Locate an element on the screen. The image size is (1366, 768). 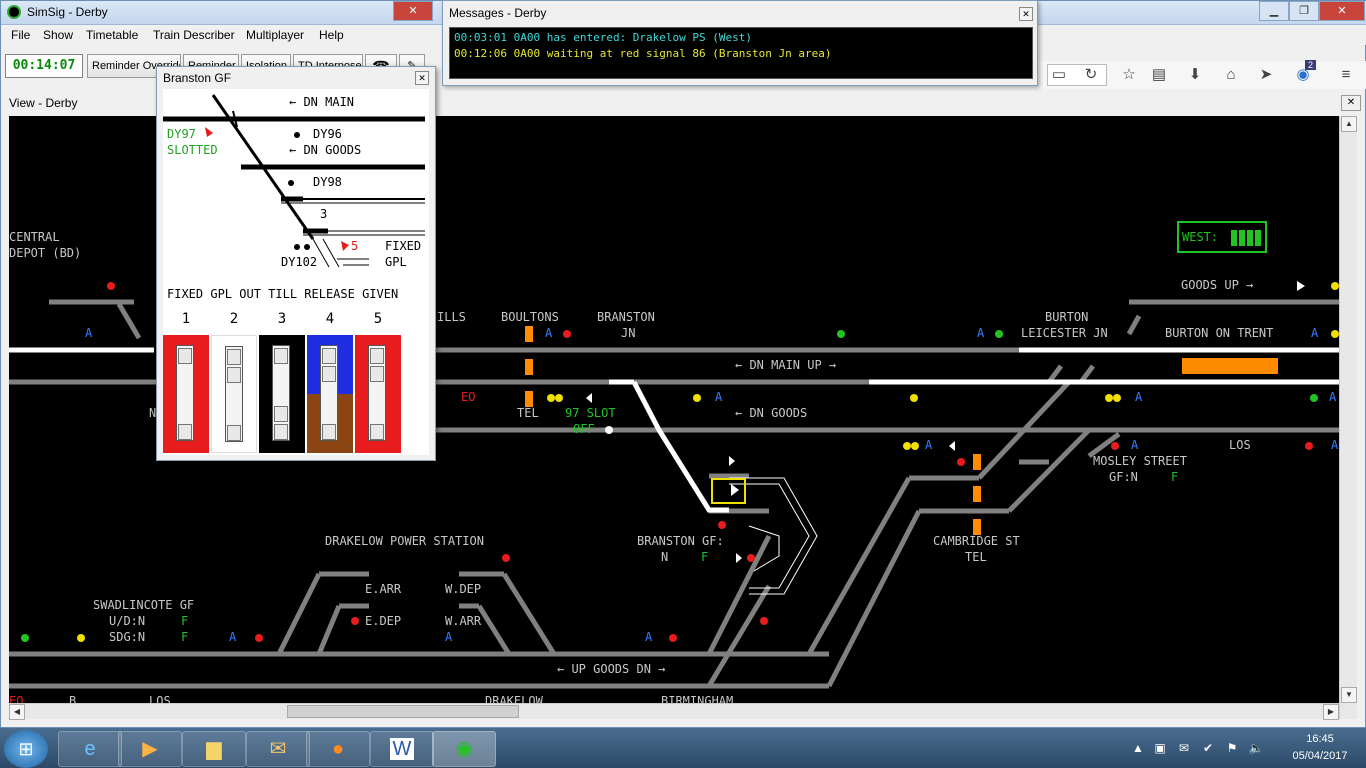
messages-title: Messages - Derby is located at coordinates (498, 13).